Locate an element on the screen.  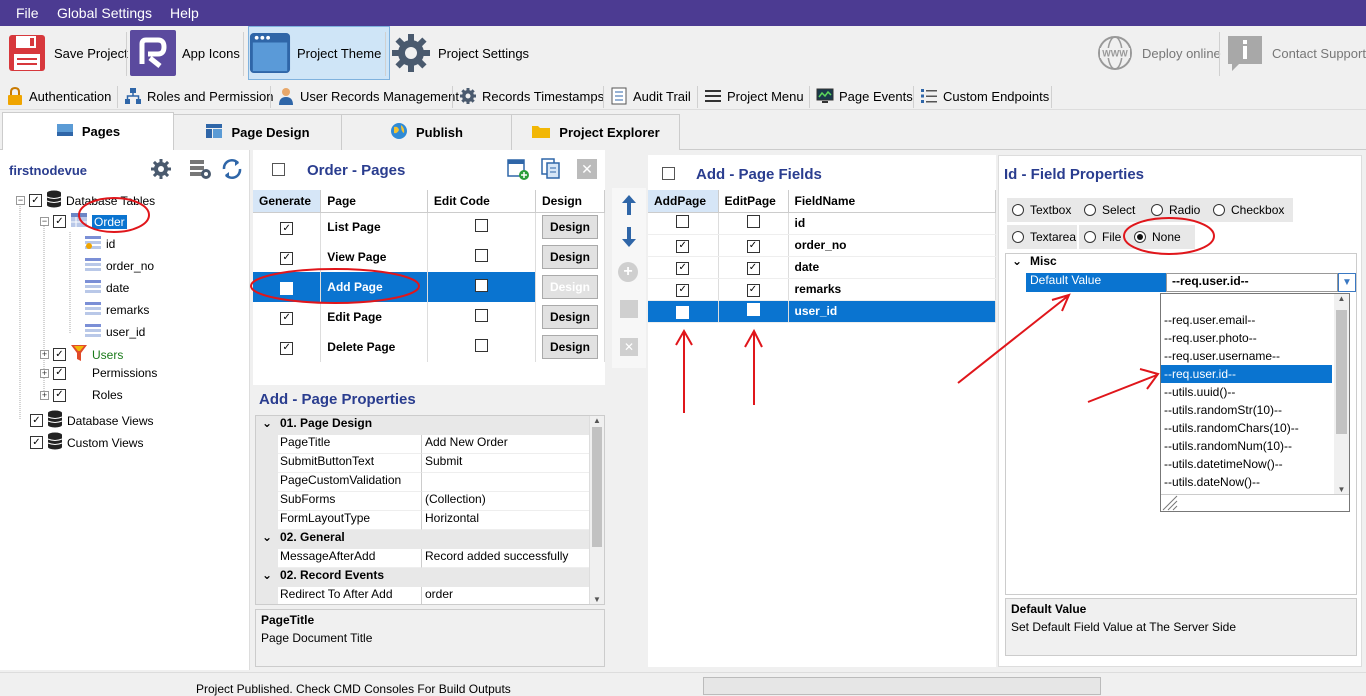
settings-gear-icon is located at coordinates (161, 170).